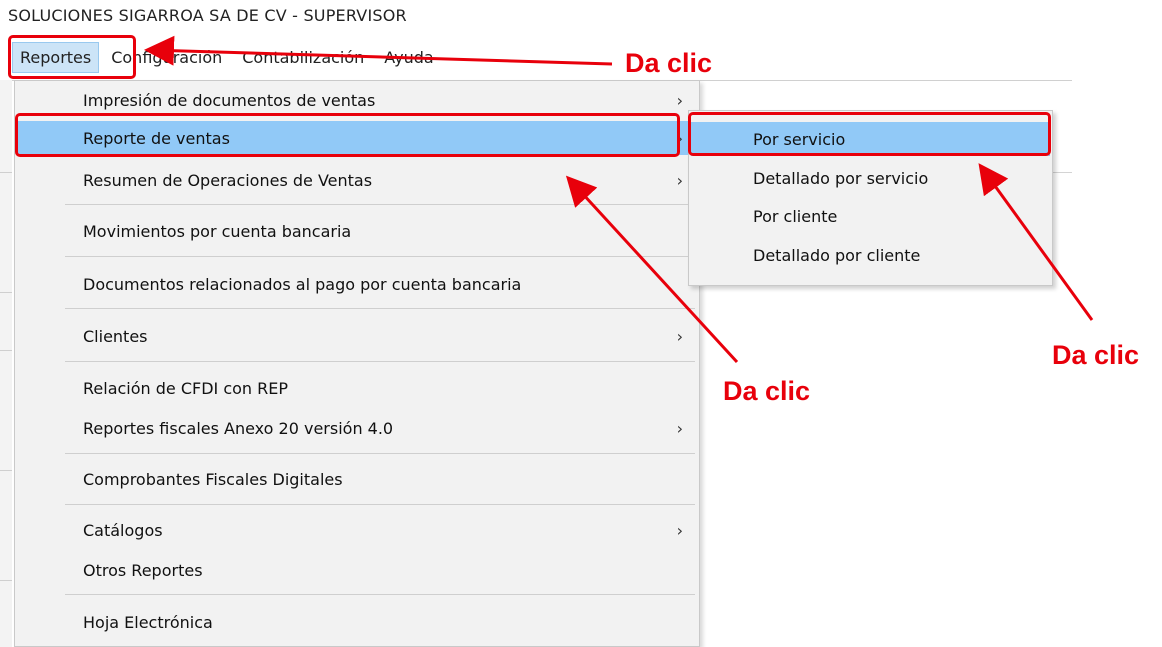 The height and width of the screenshot is (647, 1162). I want to click on submenu-item-detallado-por-cliente: Detallado por cliente, so click(870, 255).